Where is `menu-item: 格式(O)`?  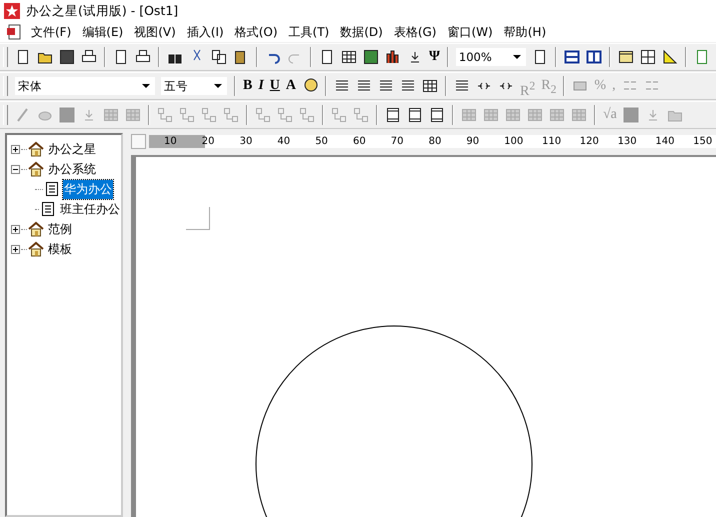
menu-item: 格式(O) is located at coordinates (259, 32).